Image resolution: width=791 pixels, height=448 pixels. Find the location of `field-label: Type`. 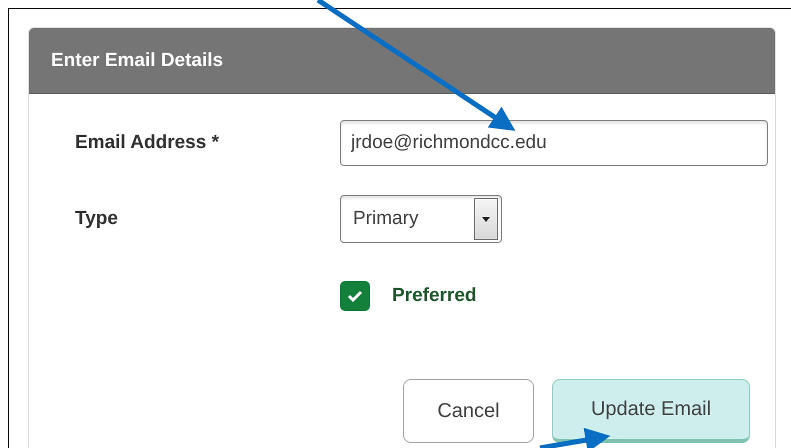

field-label: Type is located at coordinates (97, 219).